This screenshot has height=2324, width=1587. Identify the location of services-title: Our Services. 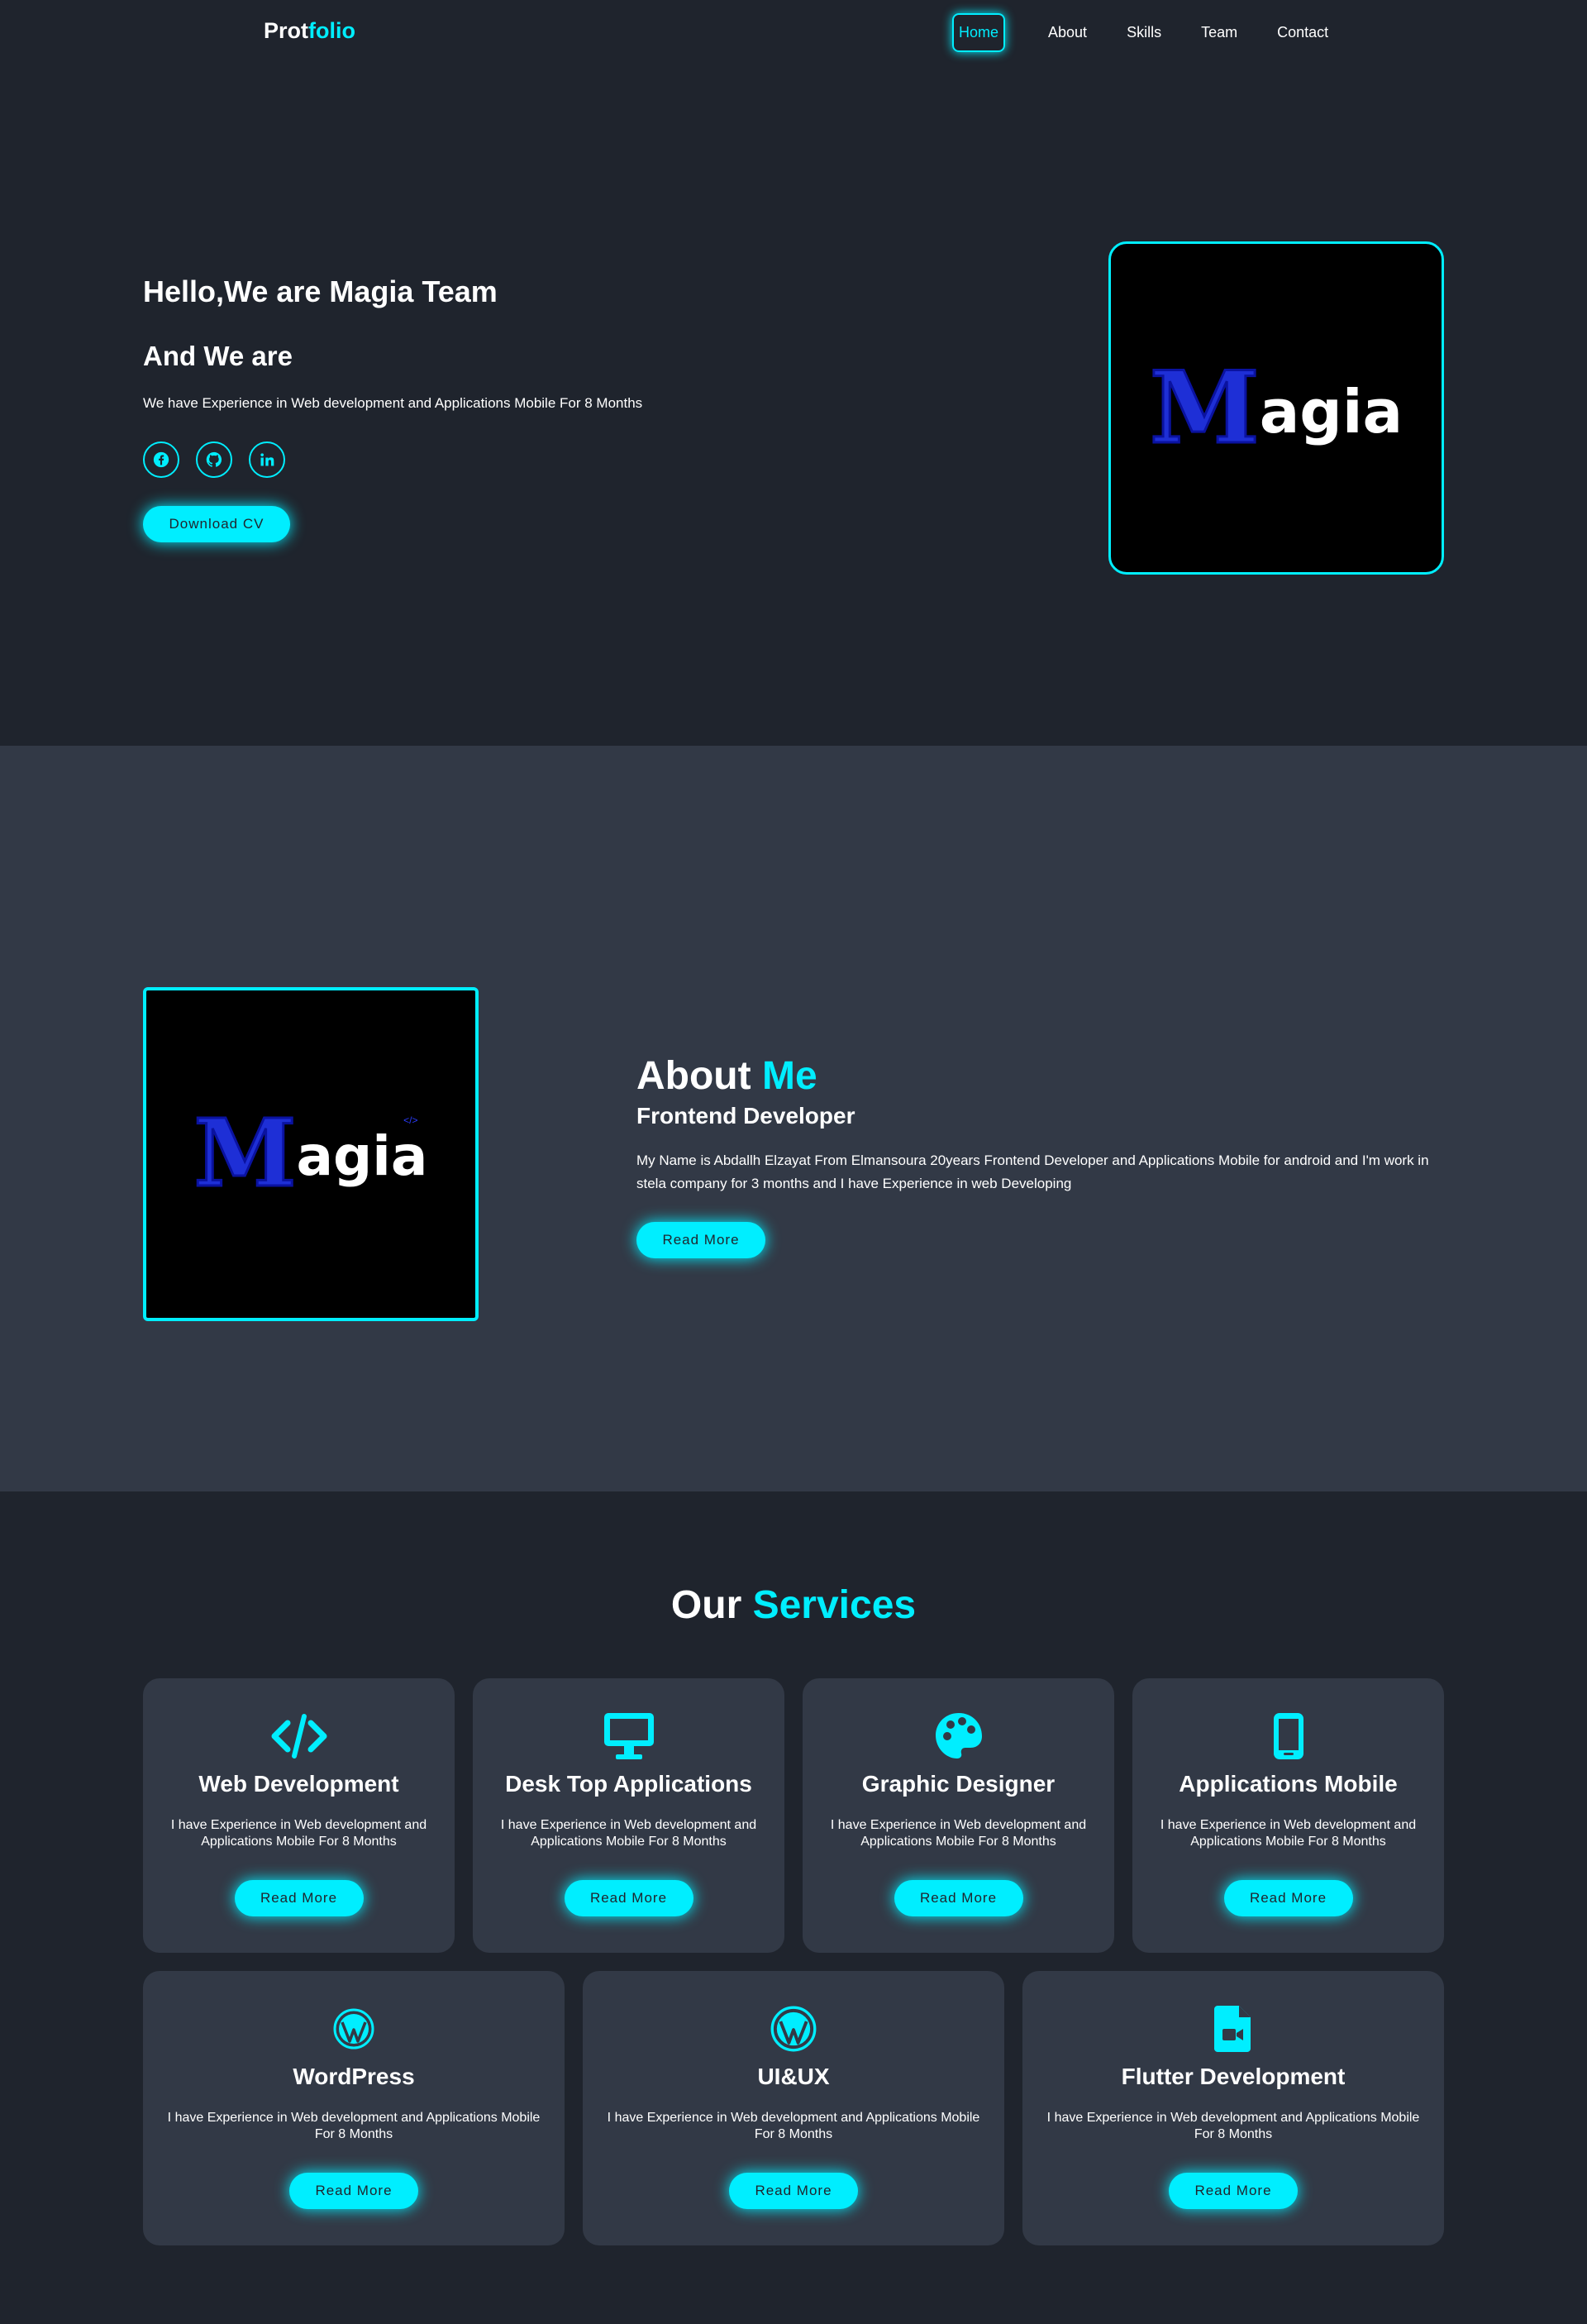
(793, 1605).